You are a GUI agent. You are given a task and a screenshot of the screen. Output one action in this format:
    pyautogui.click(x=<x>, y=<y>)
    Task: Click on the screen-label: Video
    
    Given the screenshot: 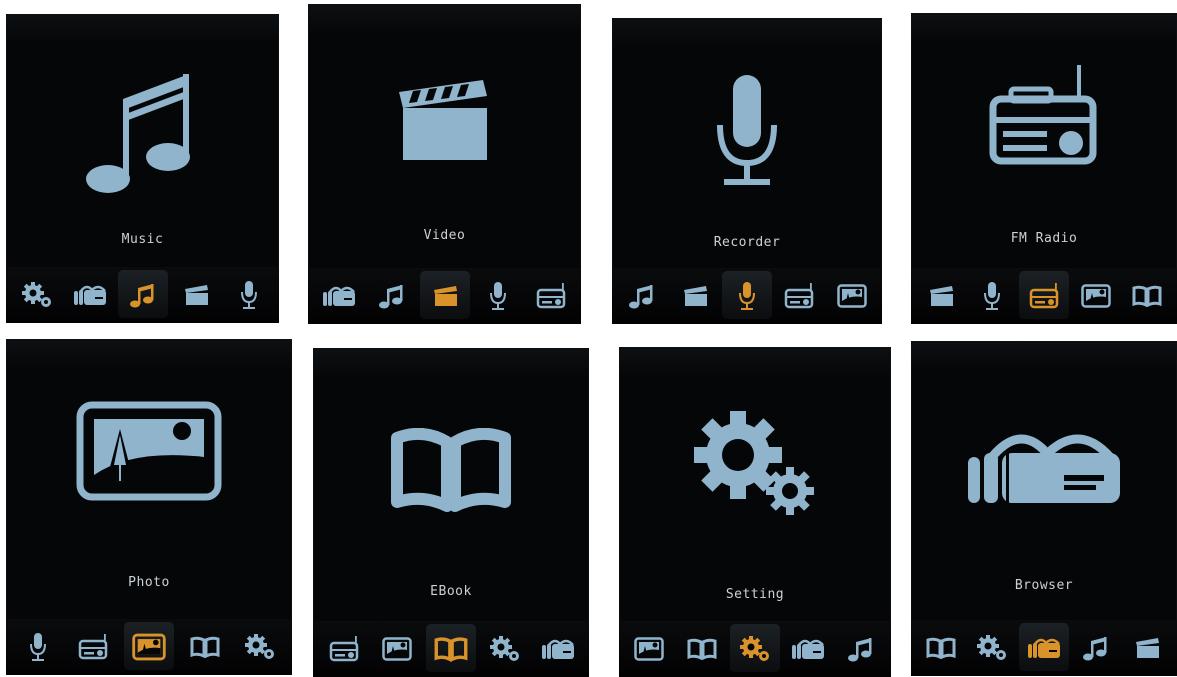 What is the action you would take?
    pyautogui.click(x=444, y=235)
    